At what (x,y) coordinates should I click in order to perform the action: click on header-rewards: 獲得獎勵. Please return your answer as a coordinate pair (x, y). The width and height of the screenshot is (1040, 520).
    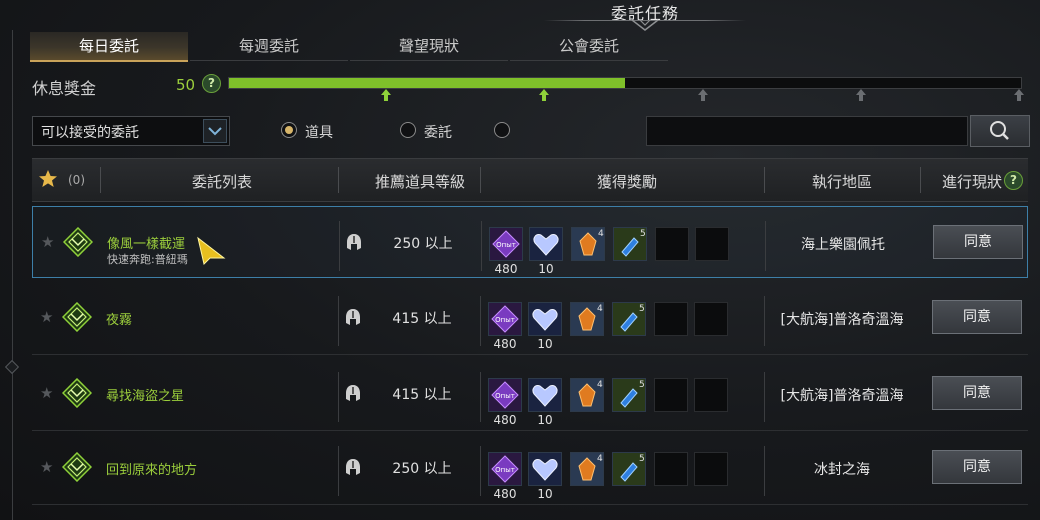
    Looking at the image, I should click on (626, 182).